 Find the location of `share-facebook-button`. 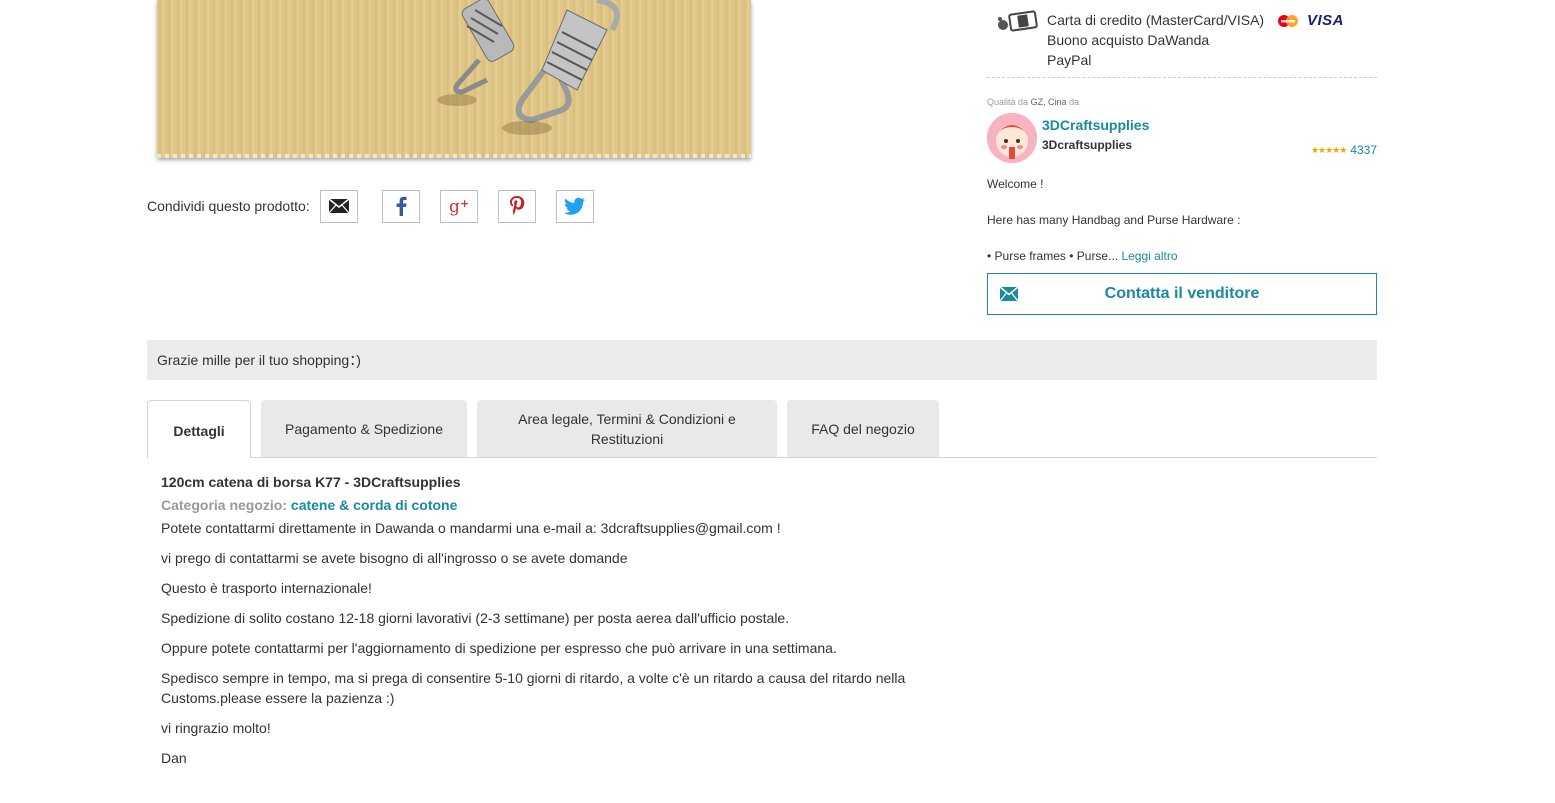

share-facebook-button is located at coordinates (400, 206).